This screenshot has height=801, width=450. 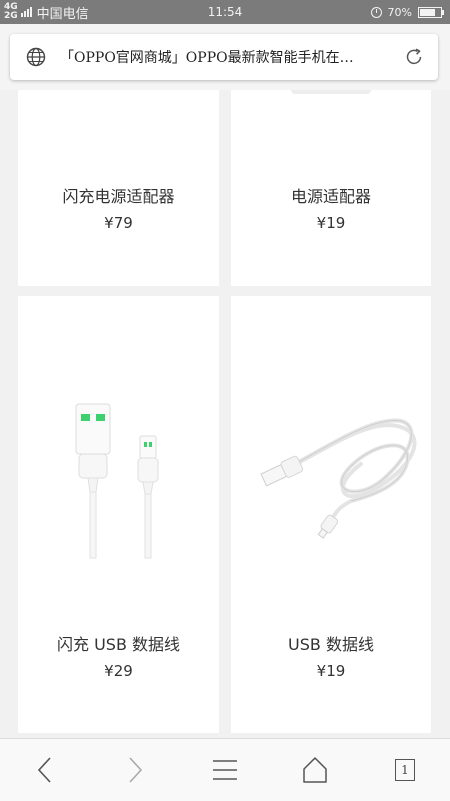 What do you see at coordinates (331, 644) in the screenshot?
I see `product-name: USB 数据线` at bounding box center [331, 644].